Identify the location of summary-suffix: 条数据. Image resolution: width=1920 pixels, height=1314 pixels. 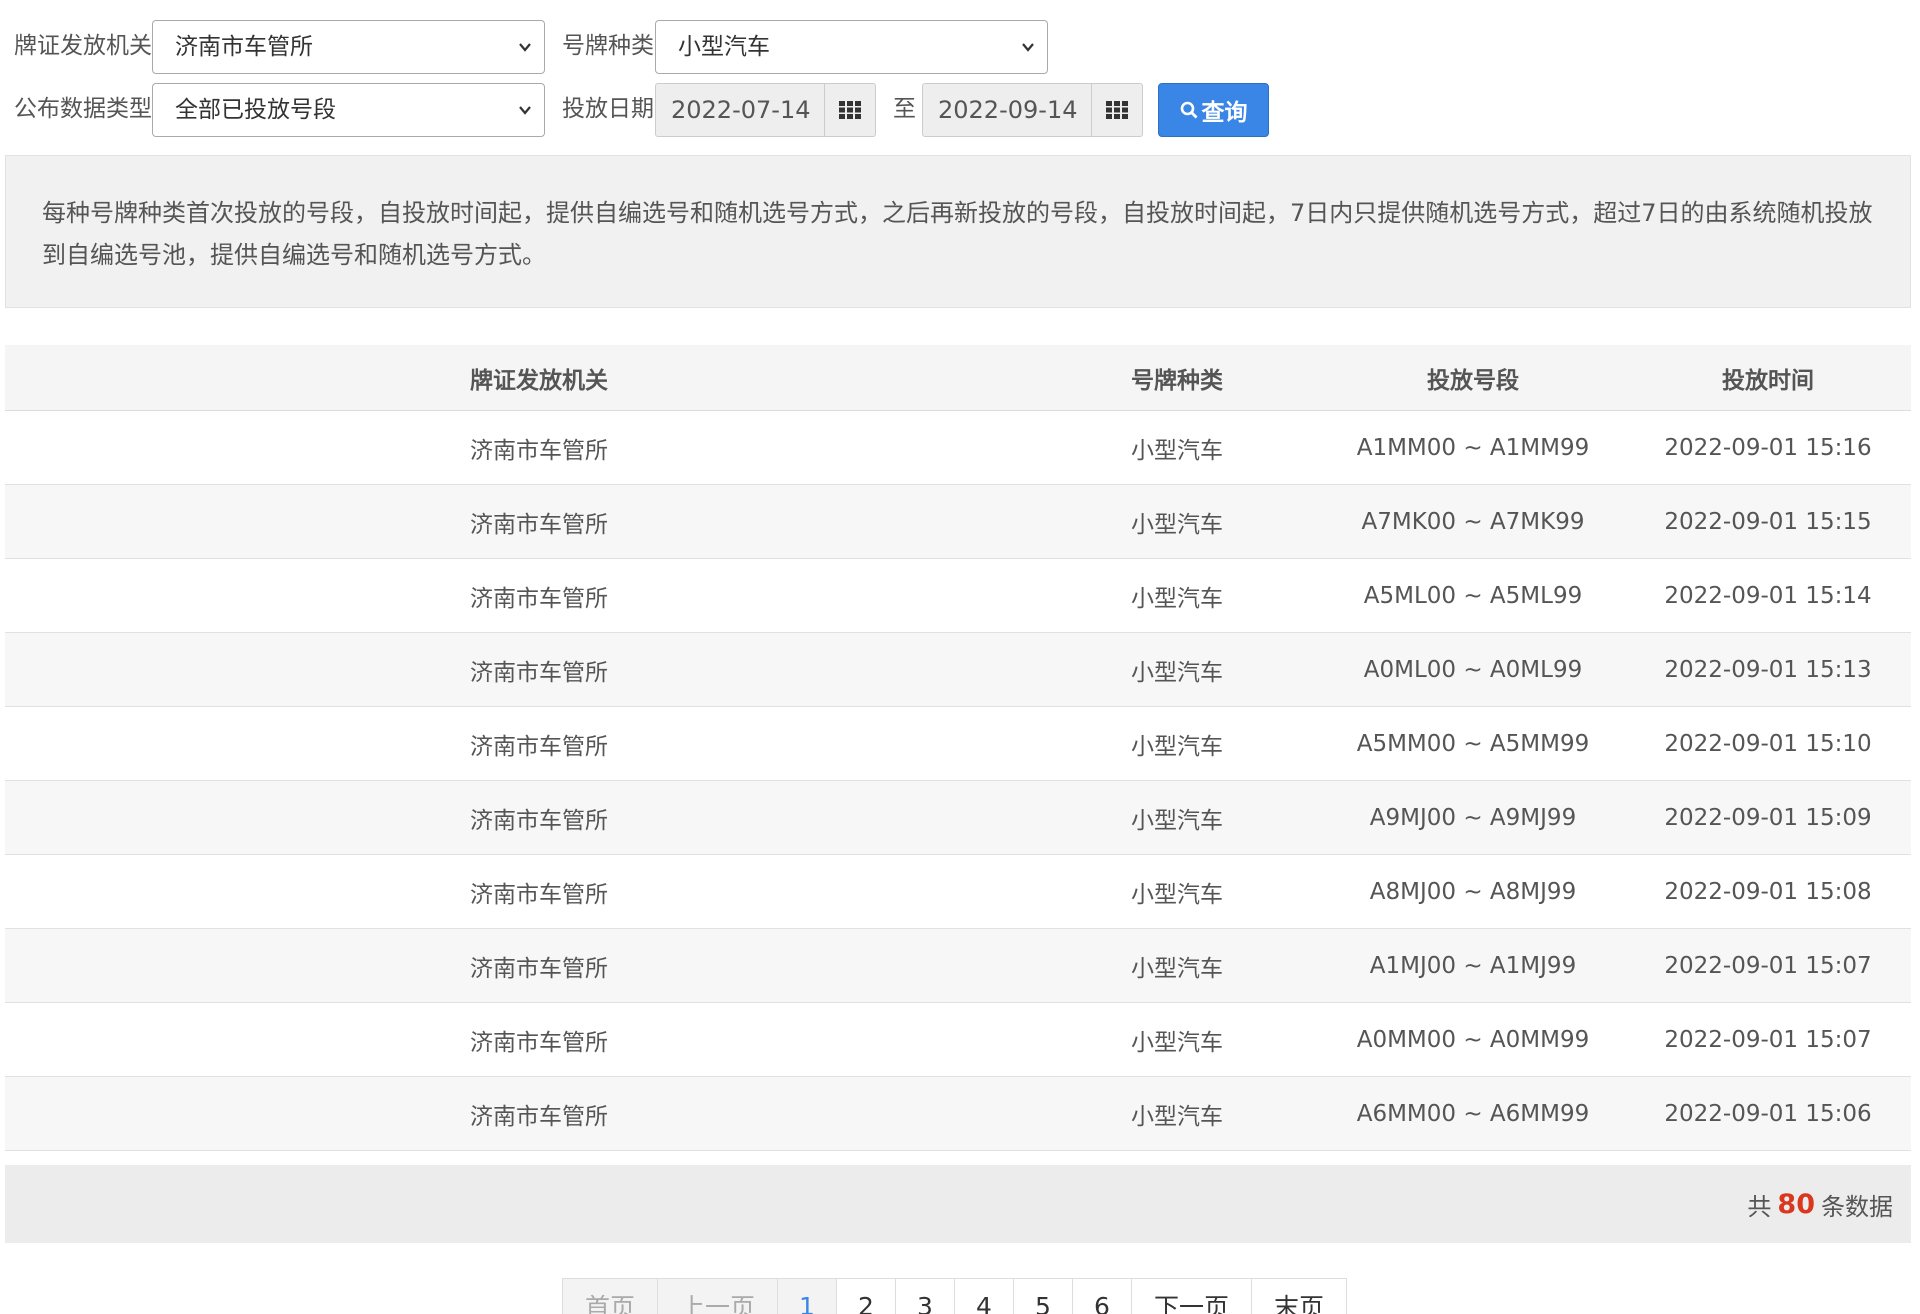
(1857, 1206).